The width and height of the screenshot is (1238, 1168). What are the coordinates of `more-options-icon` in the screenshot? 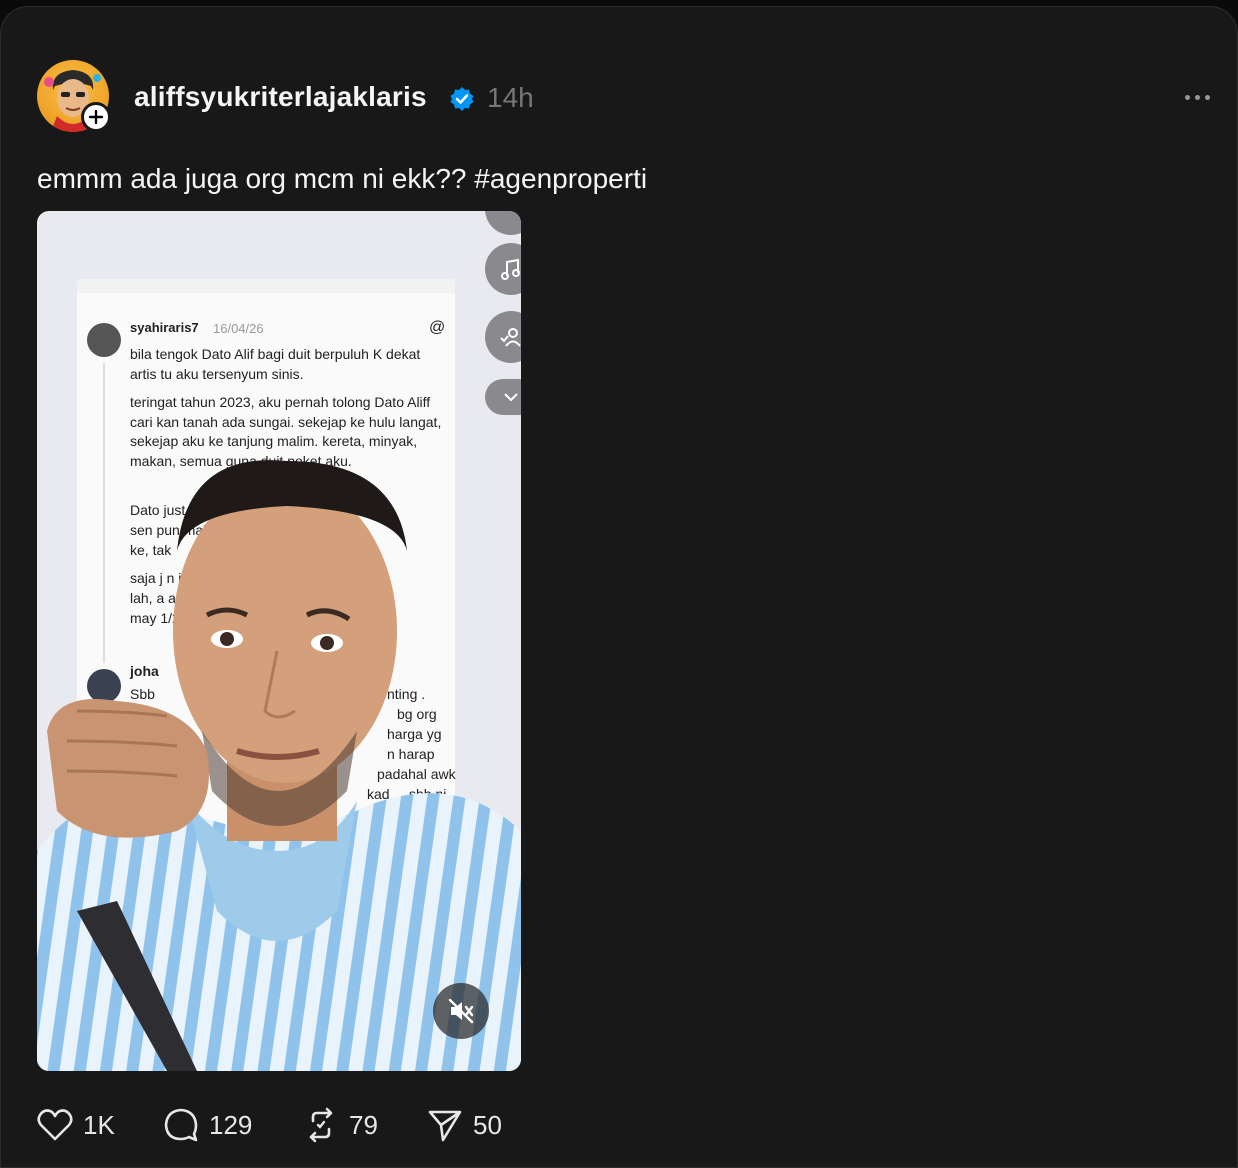 It's located at (1200, 97).